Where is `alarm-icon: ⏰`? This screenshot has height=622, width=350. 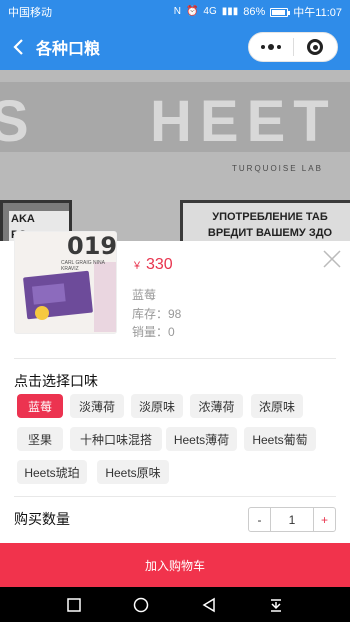 alarm-icon: ⏰ is located at coordinates (192, 11).